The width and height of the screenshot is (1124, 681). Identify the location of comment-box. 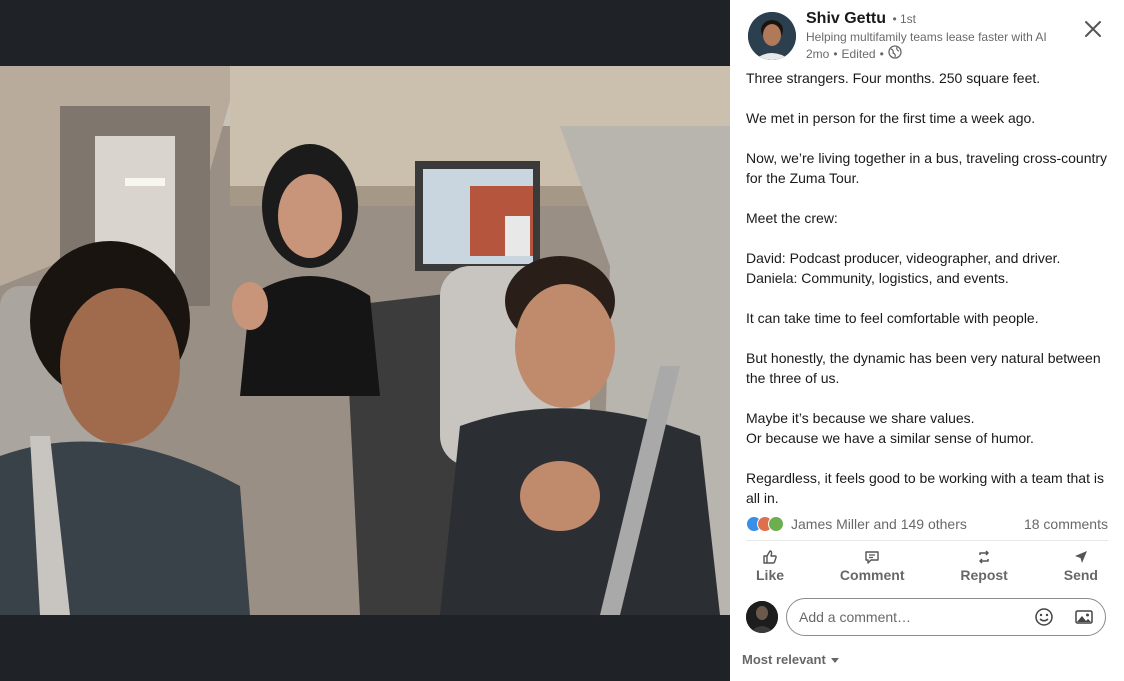
(946, 617).